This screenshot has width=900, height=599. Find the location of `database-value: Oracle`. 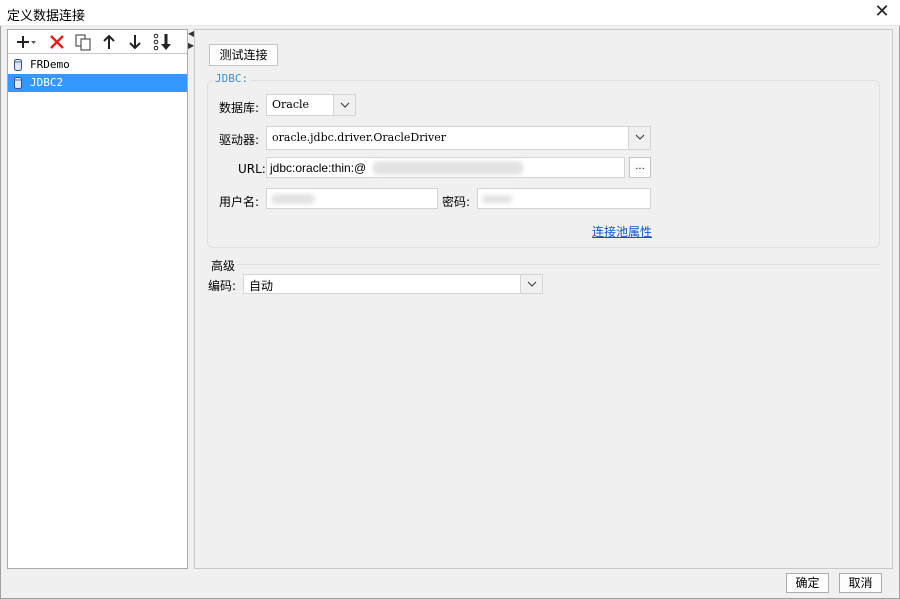

database-value: Oracle is located at coordinates (291, 104).